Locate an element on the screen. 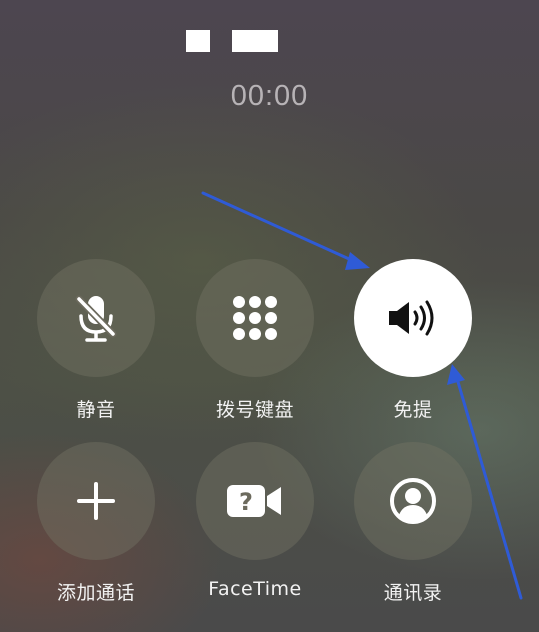 The image size is (539, 632). add-call-button: 添加通话 is located at coordinates (96, 523).